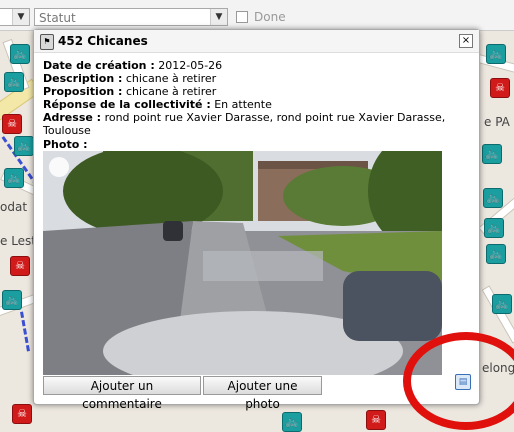  Describe the element at coordinates (14, 207) in the screenshot. I see `map-label: odat` at that location.